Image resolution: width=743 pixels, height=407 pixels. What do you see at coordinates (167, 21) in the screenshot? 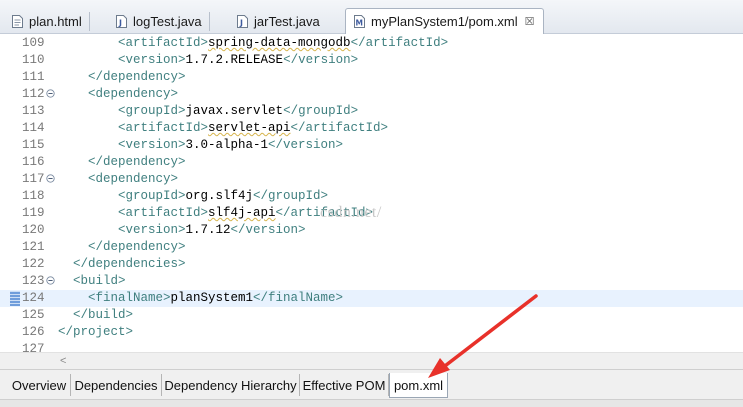
I see `tab-label: logTest.java` at bounding box center [167, 21].